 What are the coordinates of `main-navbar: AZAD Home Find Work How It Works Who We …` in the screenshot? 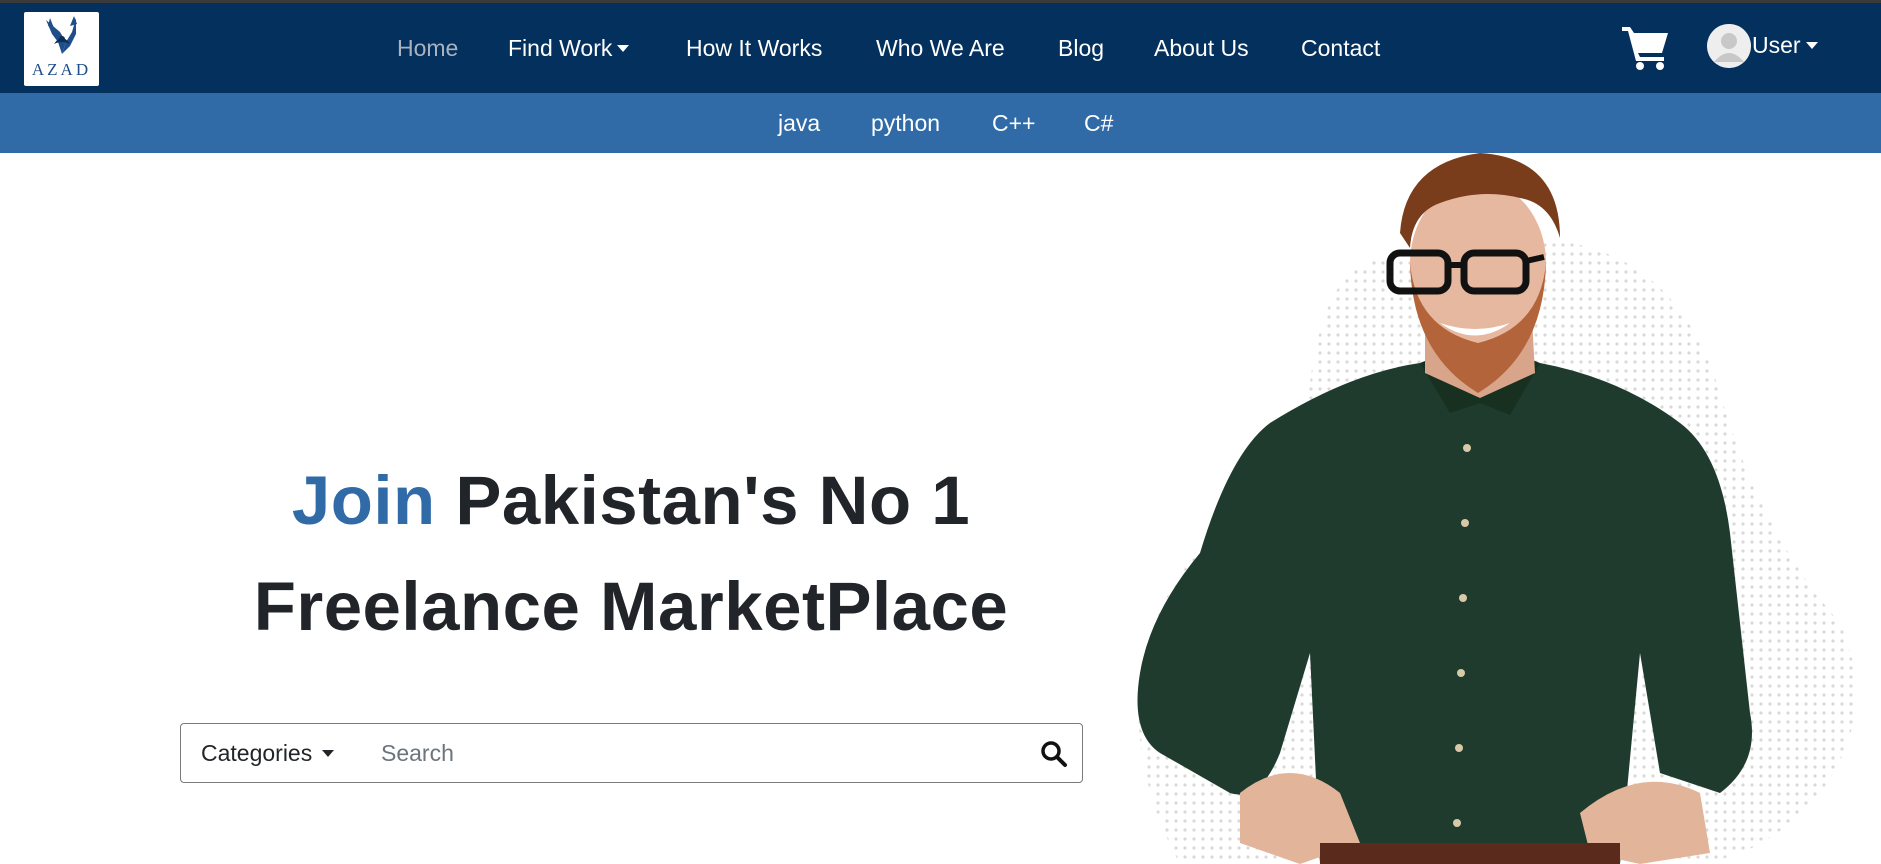 It's located at (940, 48).